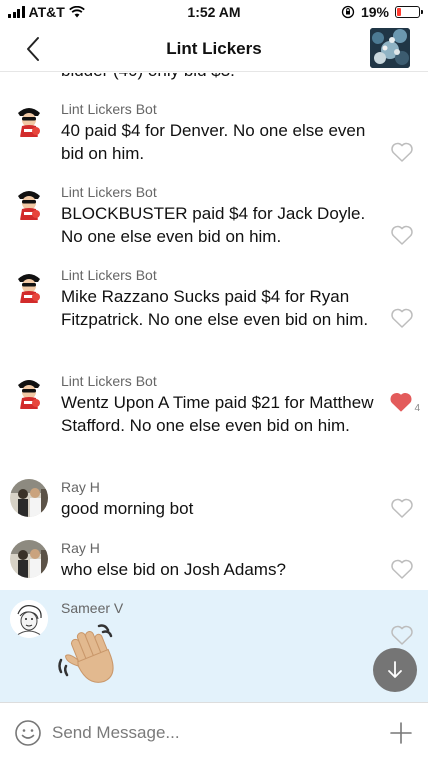 The width and height of the screenshot is (428, 762). I want to click on message-sender: Sameer V, so click(92, 608).